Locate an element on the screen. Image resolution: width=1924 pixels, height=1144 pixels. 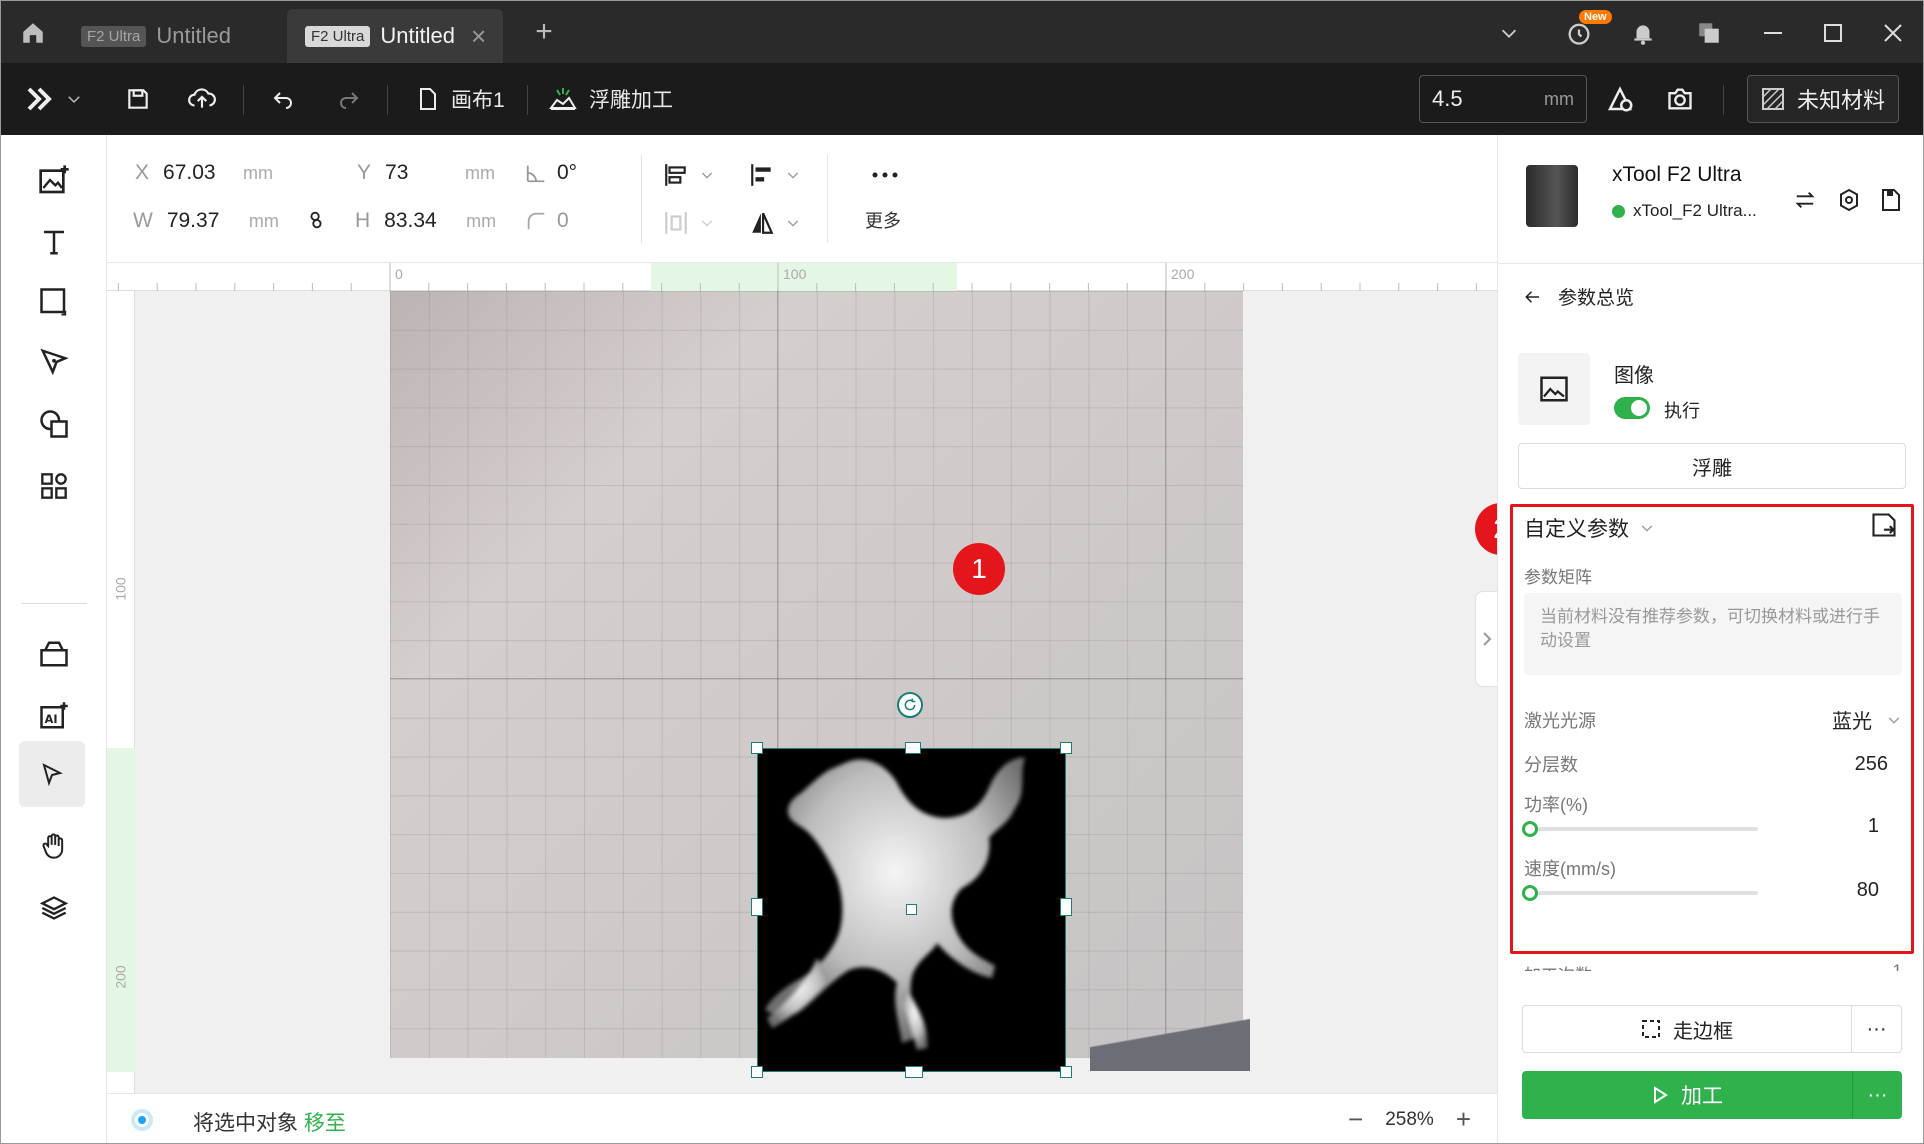
windows-icon is located at coordinates (1709, 33).